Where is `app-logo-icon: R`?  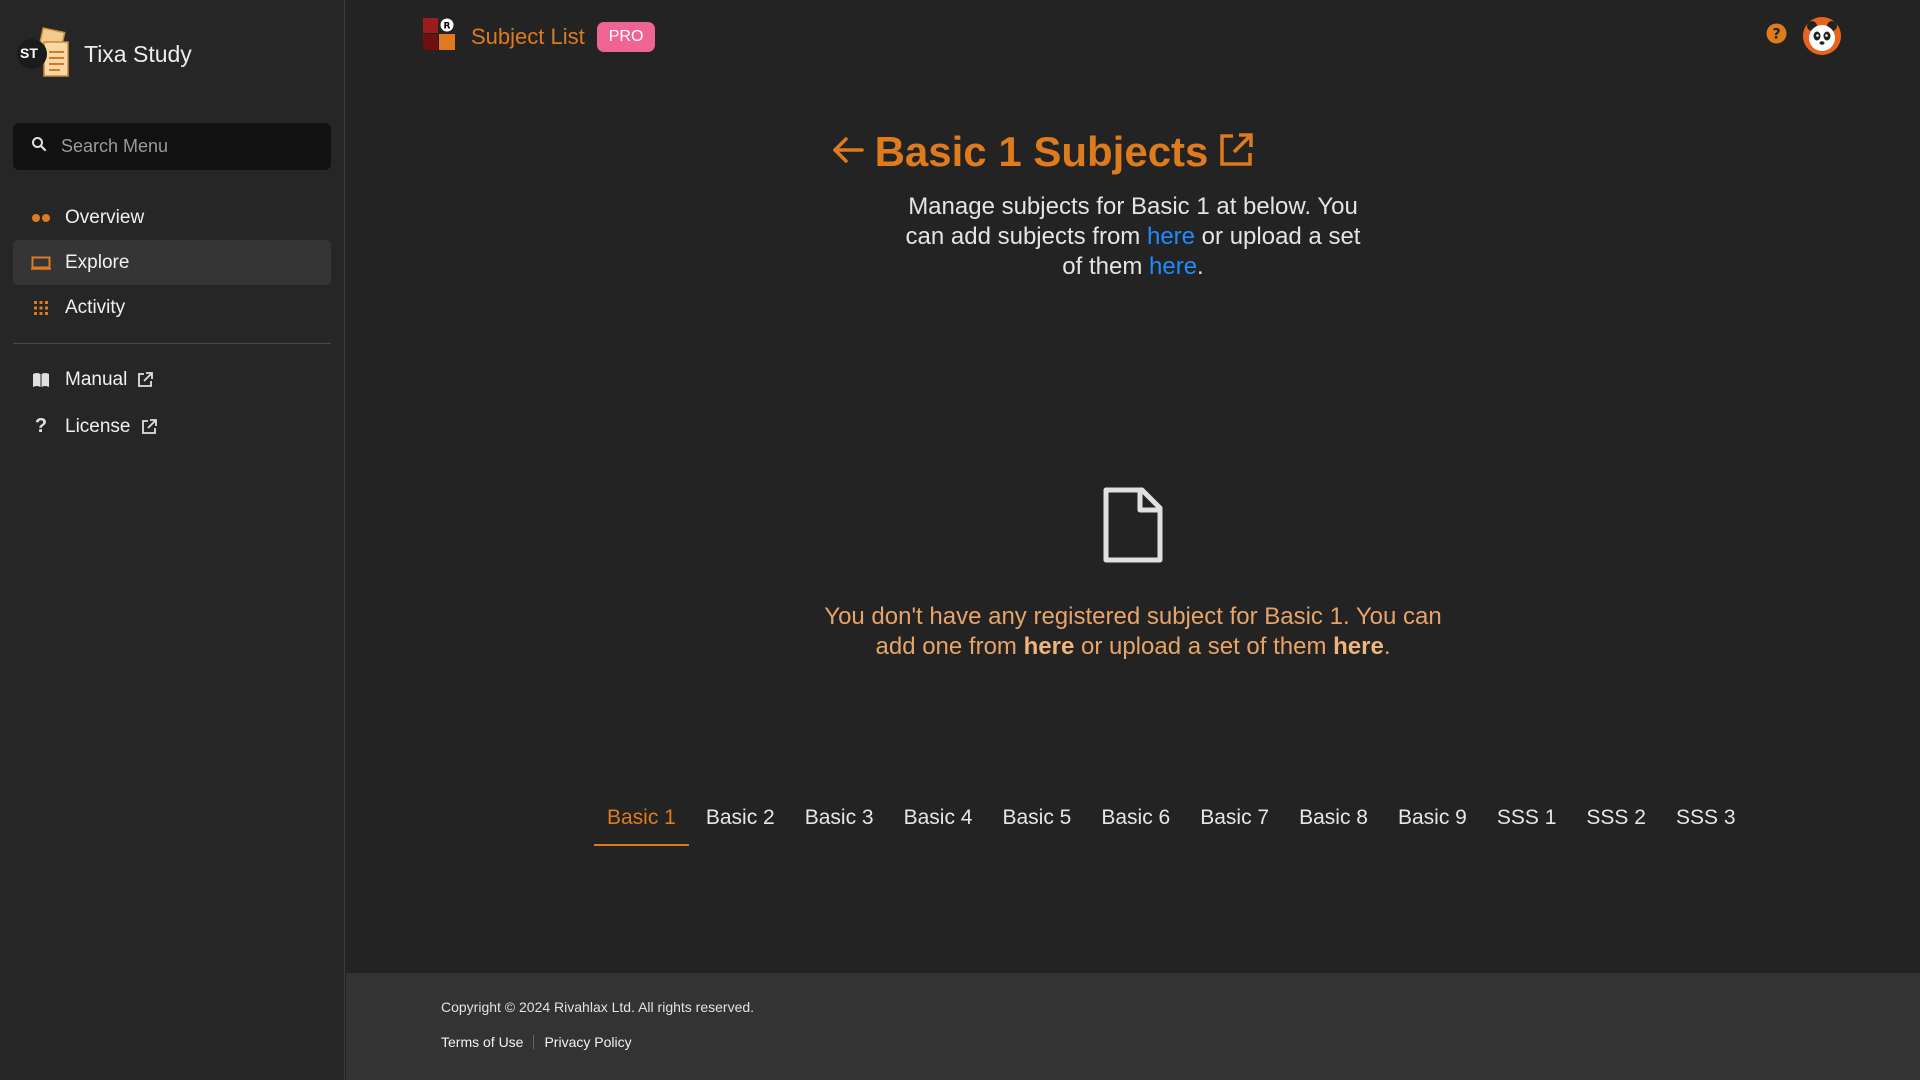
app-logo-icon: R is located at coordinates (439, 36).